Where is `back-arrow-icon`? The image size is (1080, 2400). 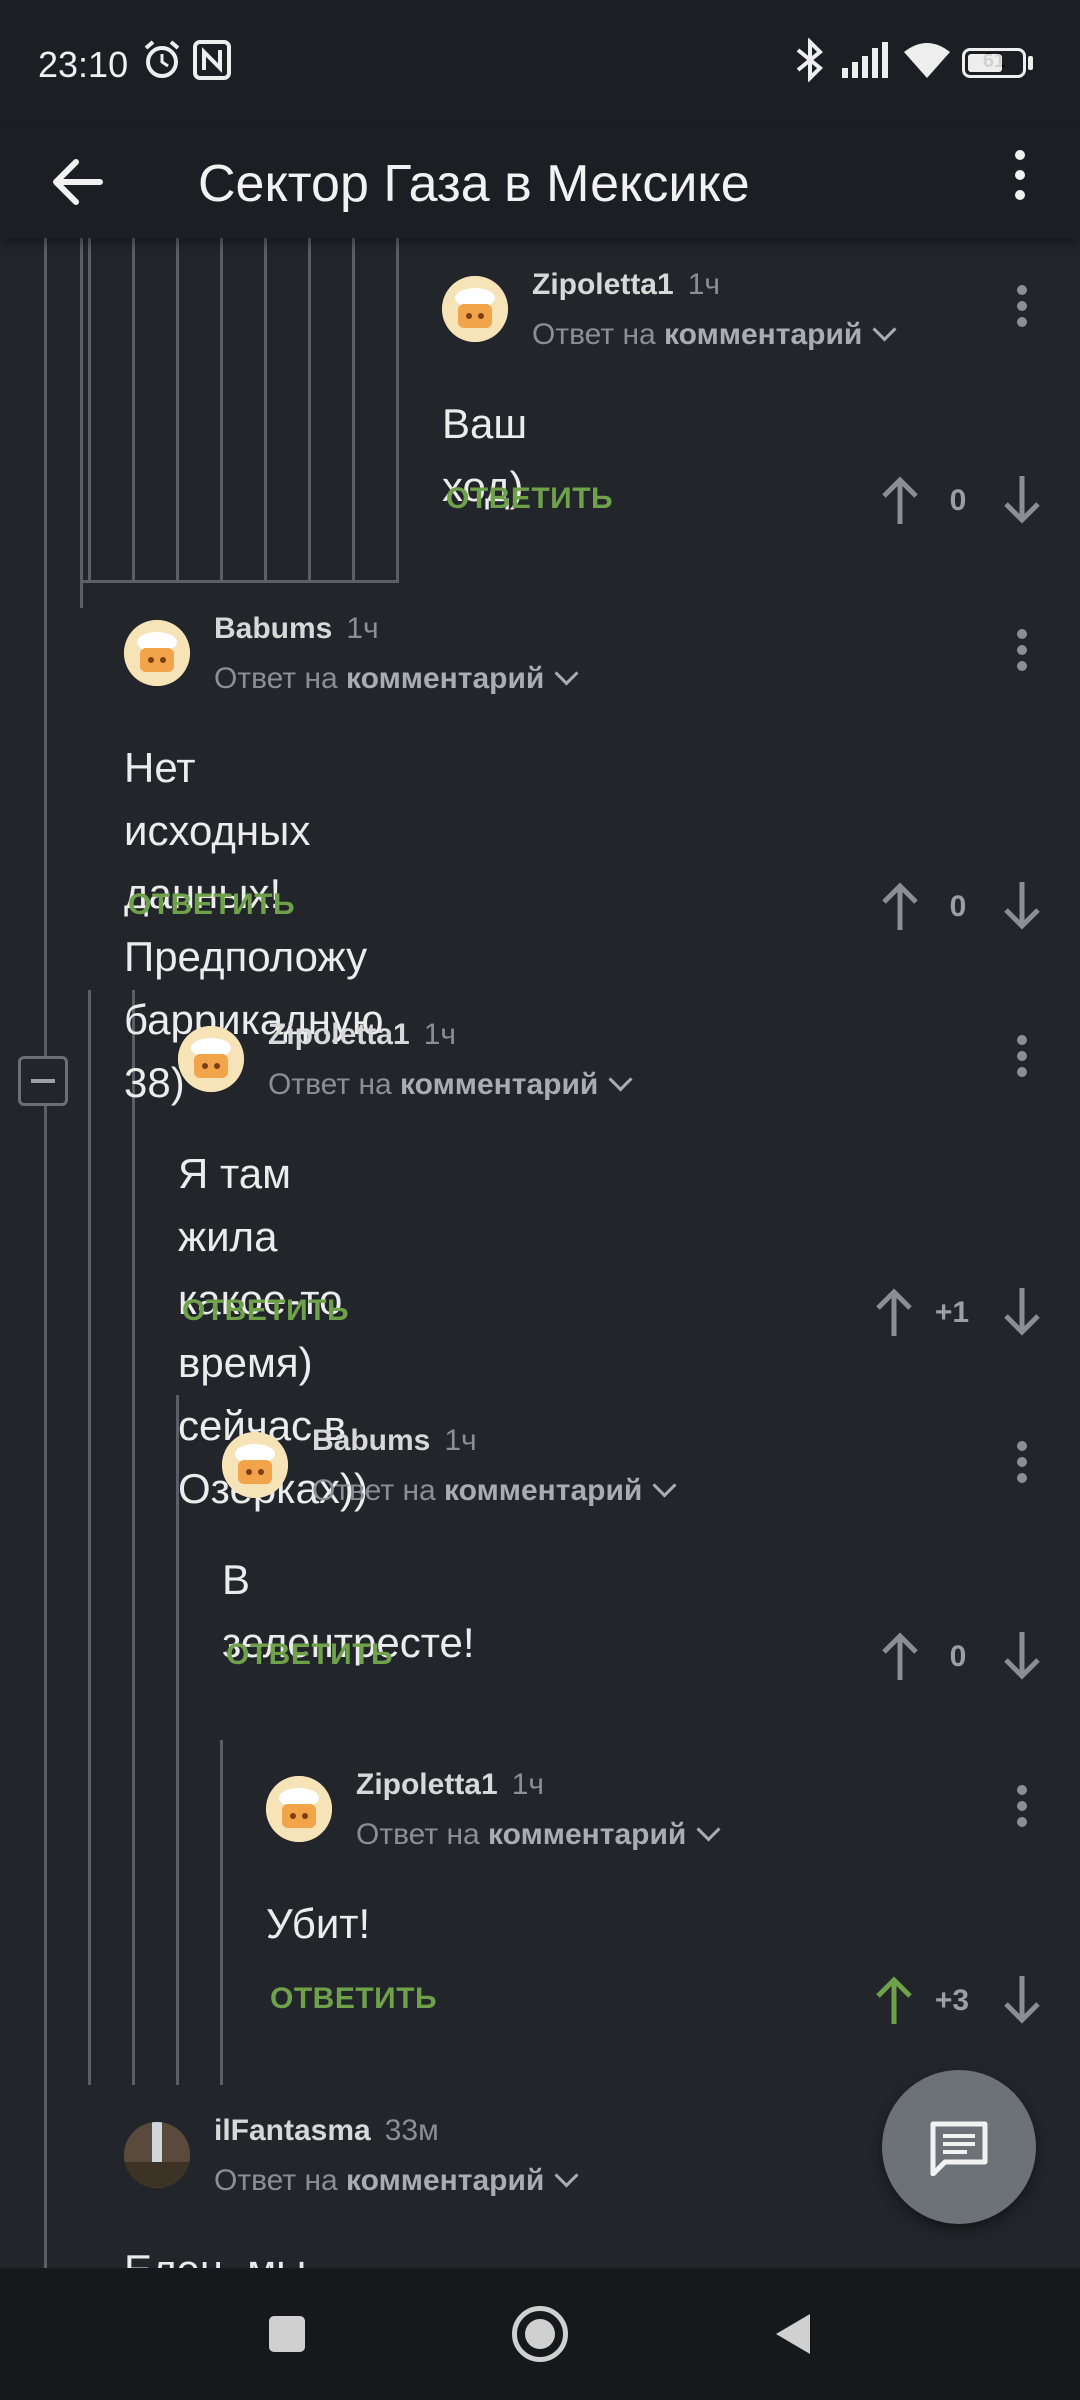
back-arrow-icon is located at coordinates (78, 182).